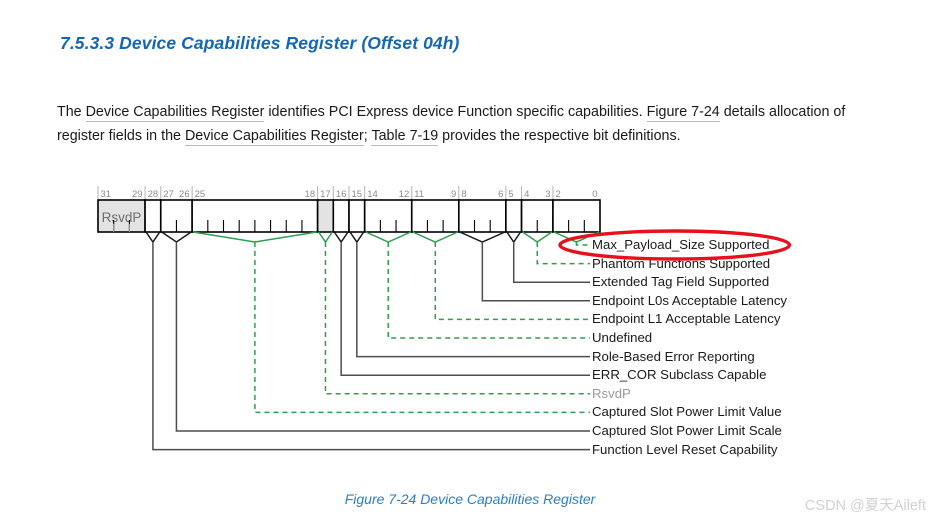 The height and width of the screenshot is (524, 940). What do you see at coordinates (686, 319) in the screenshot?
I see `field-label: Endpoint L1 Acceptable Latency` at bounding box center [686, 319].